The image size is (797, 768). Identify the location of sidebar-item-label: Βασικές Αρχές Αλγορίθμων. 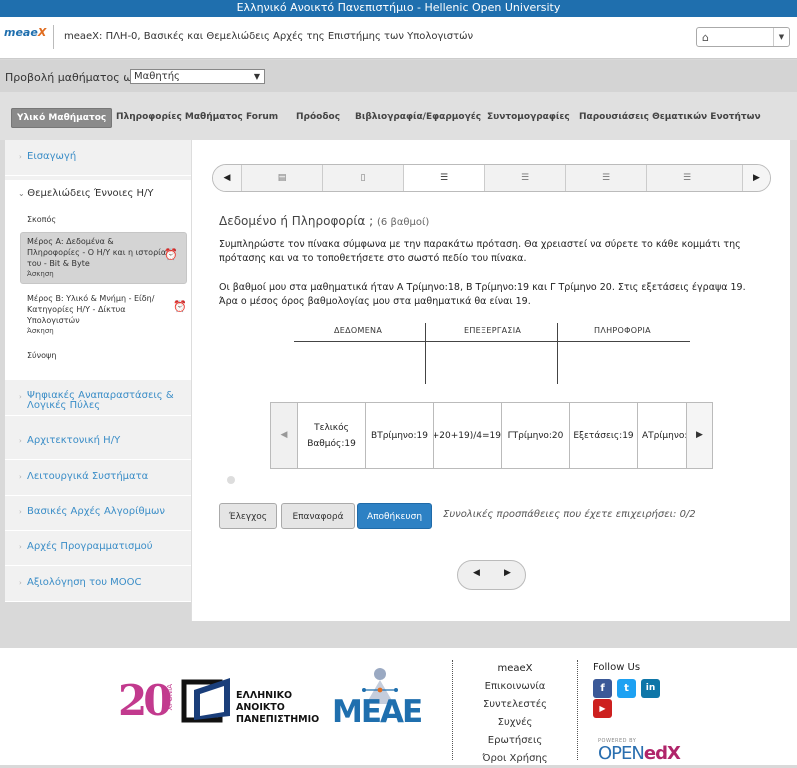
(96, 511).